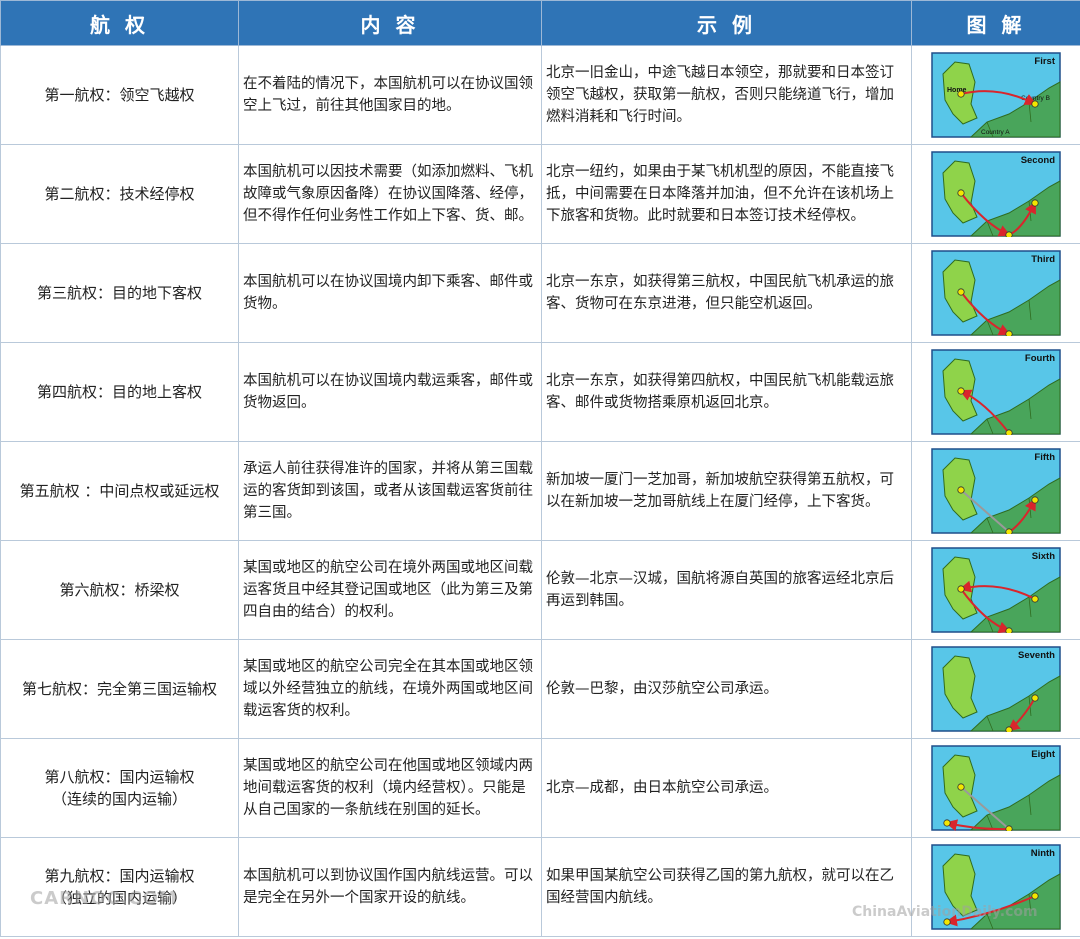  I want to click on header-content: 内 容, so click(390, 23).